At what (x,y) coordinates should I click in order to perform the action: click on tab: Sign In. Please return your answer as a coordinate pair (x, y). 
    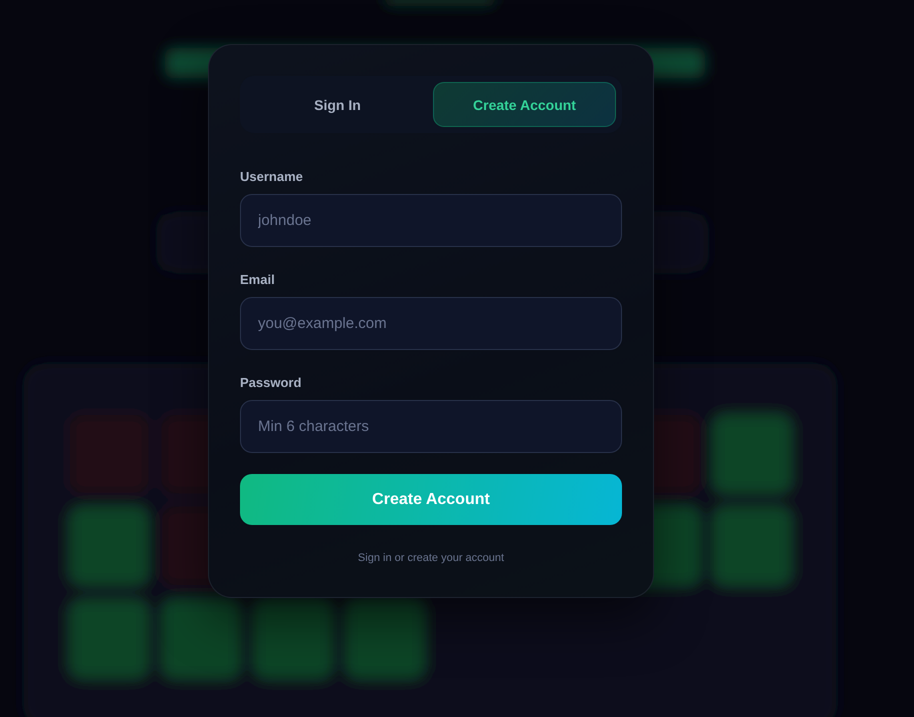
    Looking at the image, I should click on (337, 104).